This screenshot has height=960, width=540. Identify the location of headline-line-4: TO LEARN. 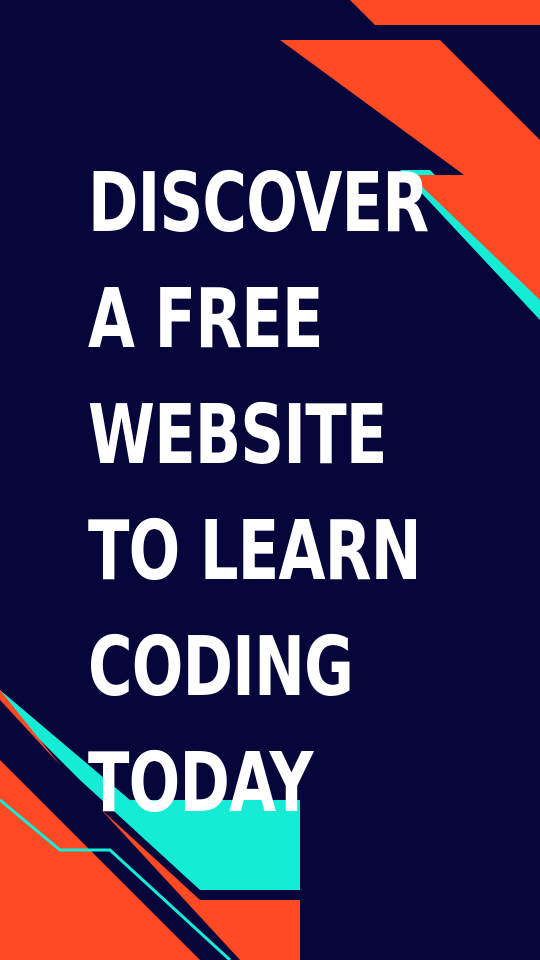
(255, 551).